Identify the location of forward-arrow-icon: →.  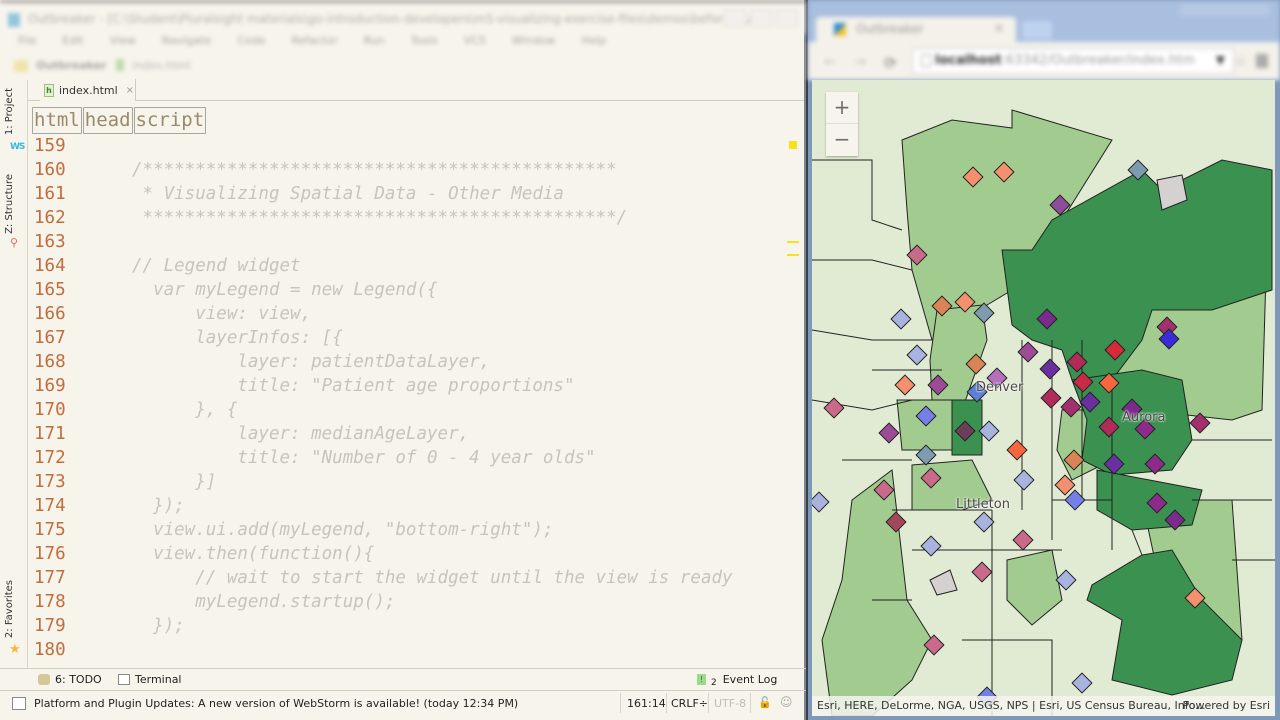
(860, 62).